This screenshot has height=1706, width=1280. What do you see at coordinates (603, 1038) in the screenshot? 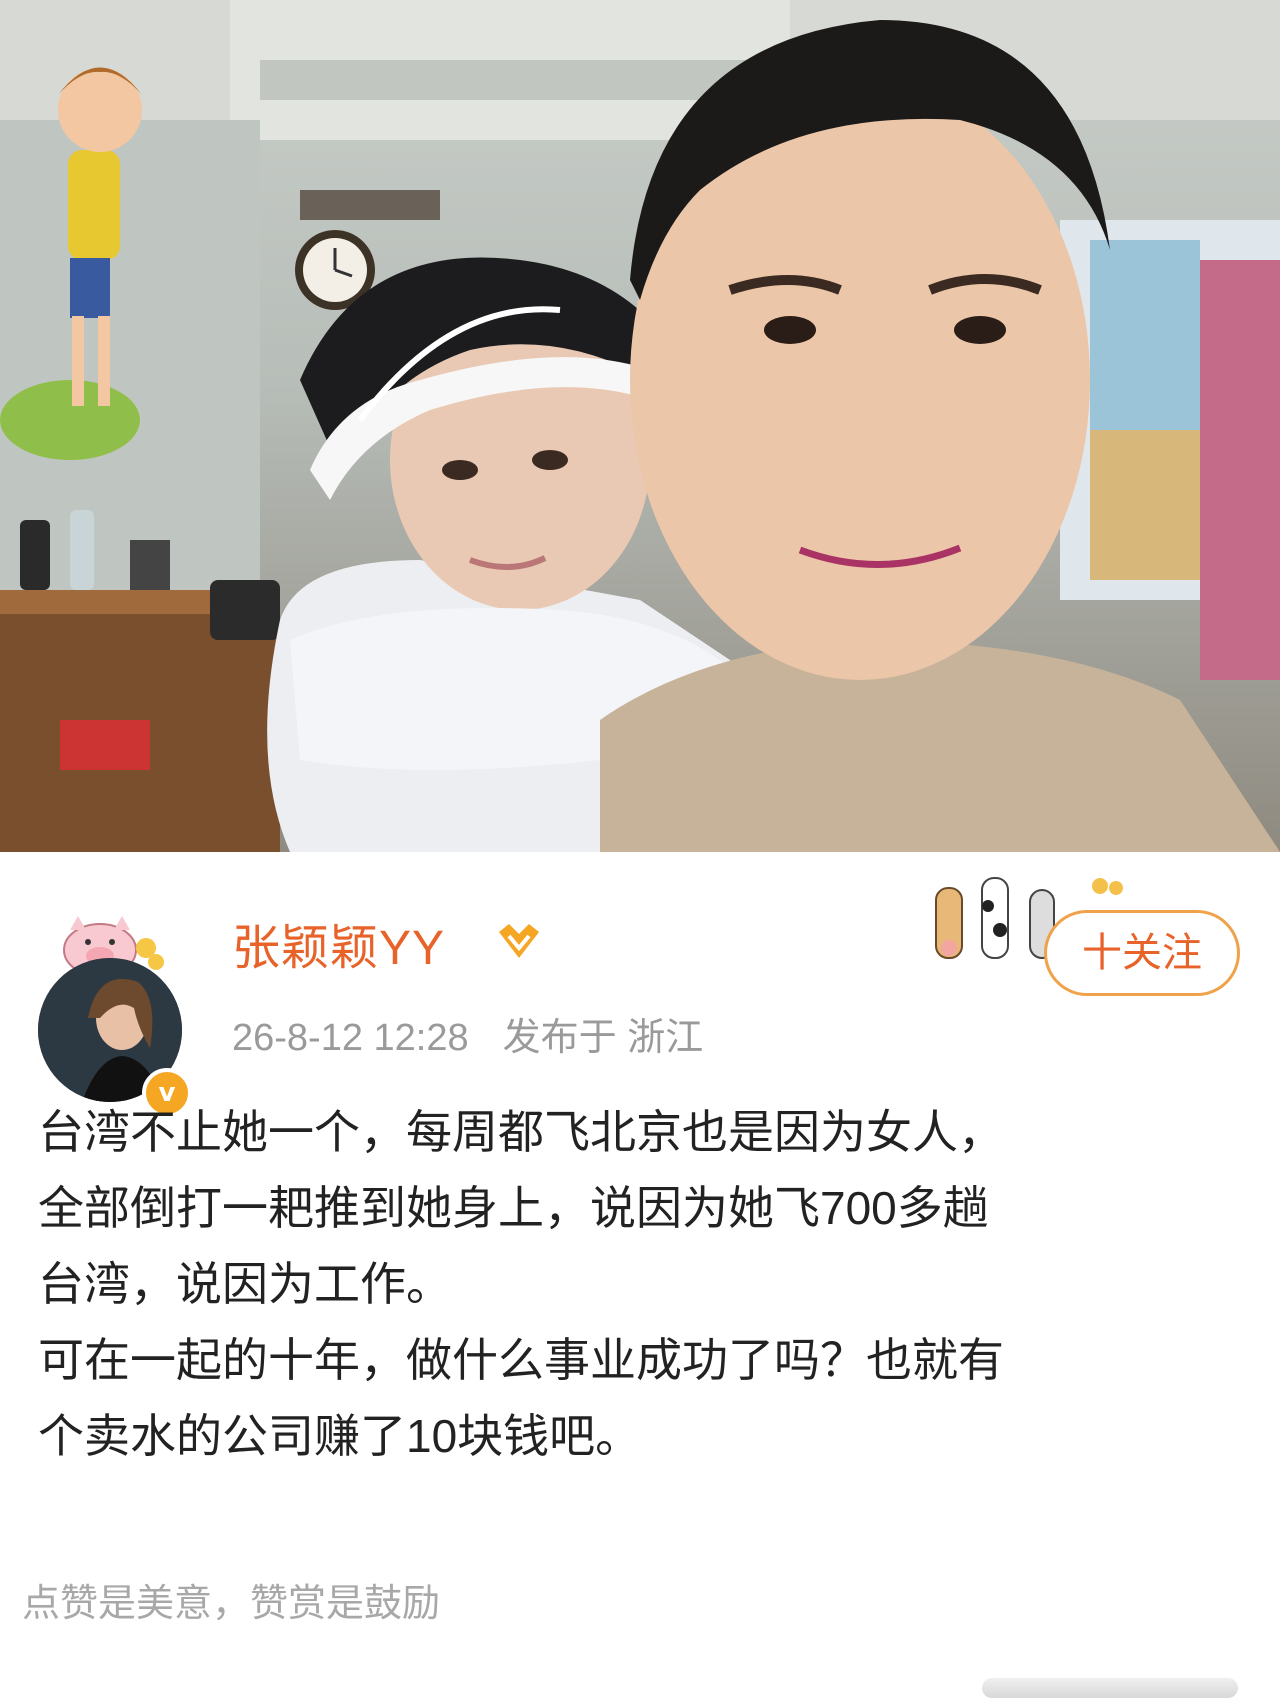
I see `post-location: 发布于 浙江` at bounding box center [603, 1038].